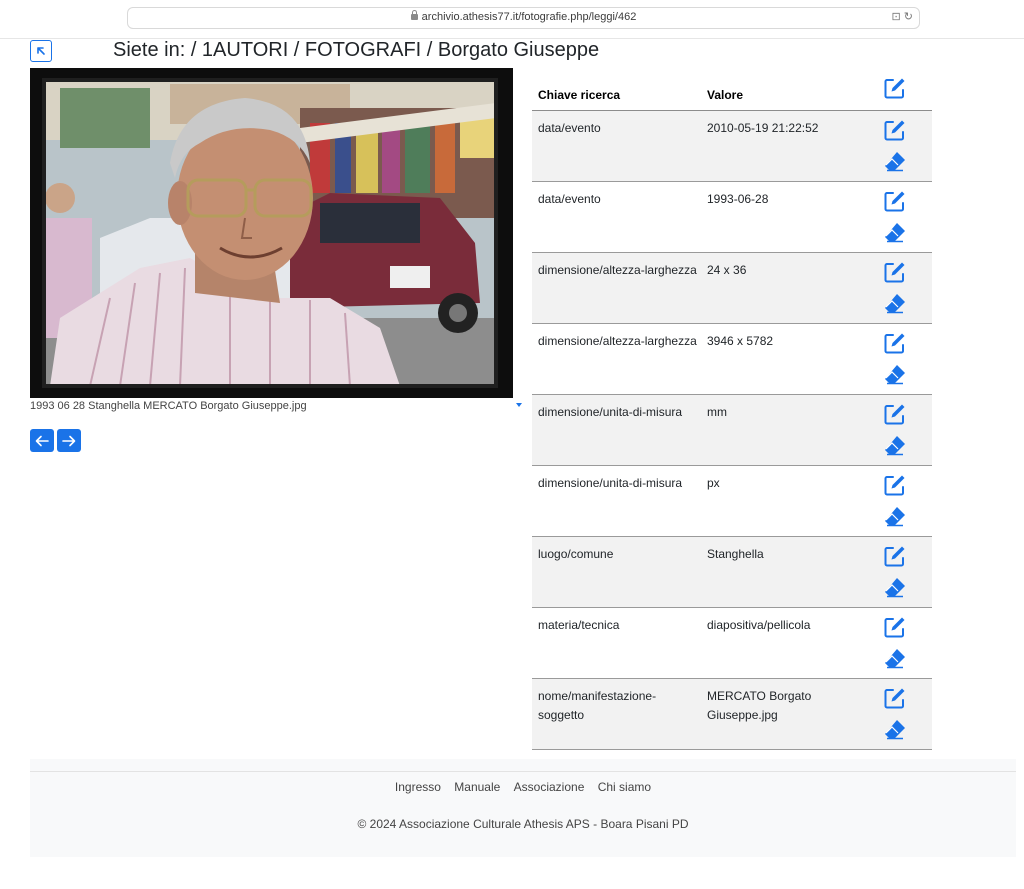 Image resolution: width=1024 pixels, height=889 pixels. Describe the element at coordinates (740, 341) in the screenshot. I see `row-value: 3946 x 5782` at that location.